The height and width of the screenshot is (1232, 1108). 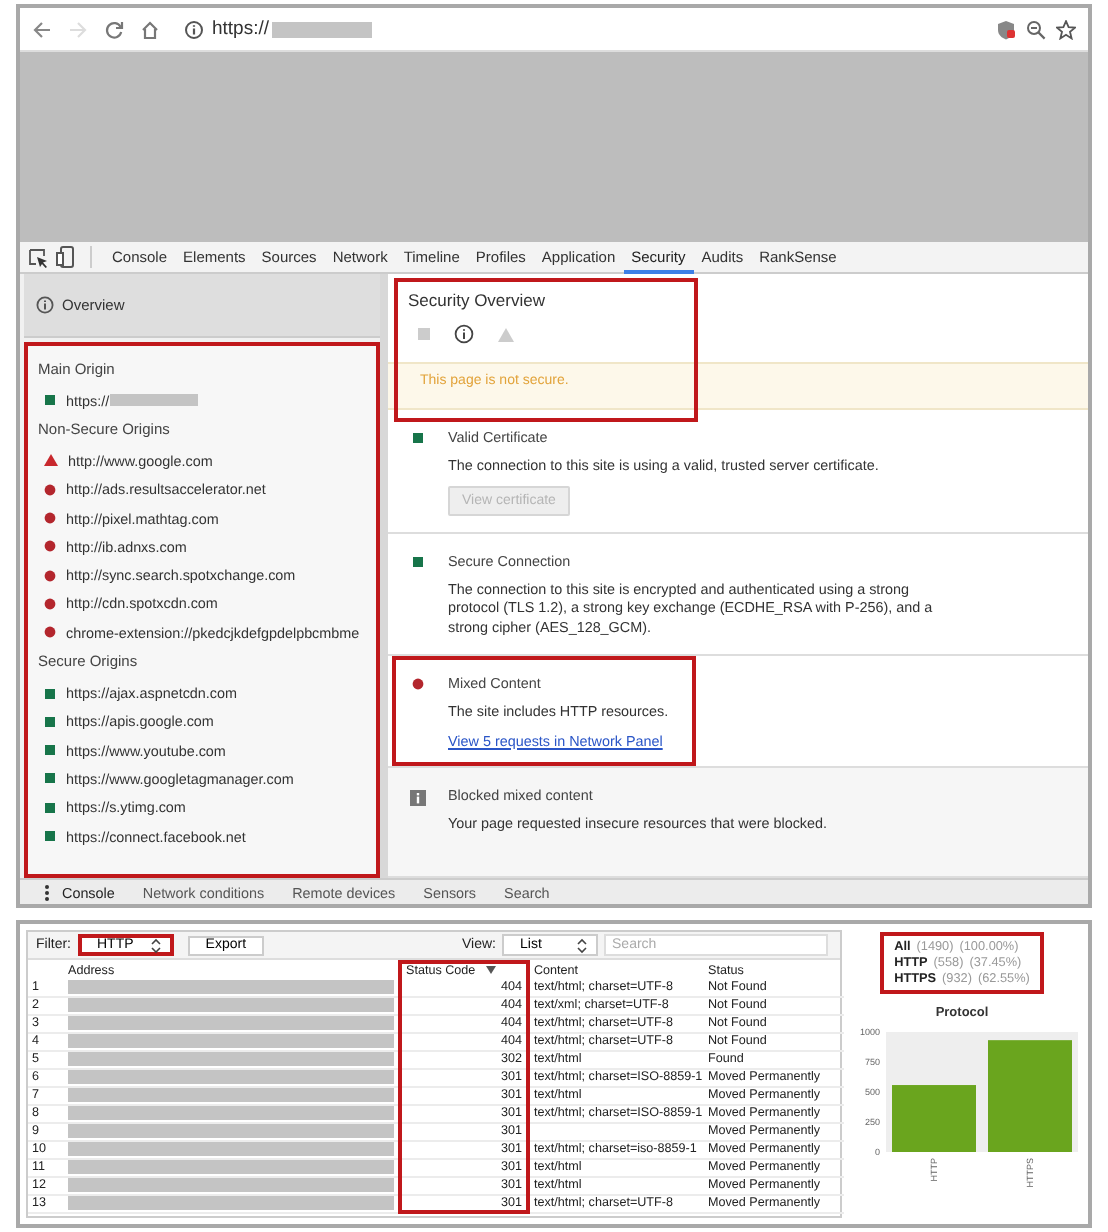 I want to click on more-options-icon, so click(x=47, y=892).